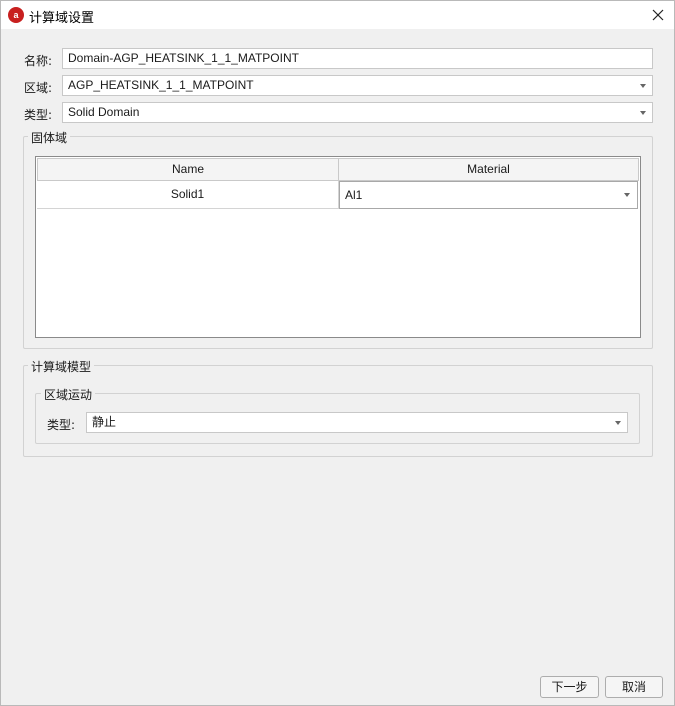 The height and width of the screenshot is (706, 675). I want to click on close-button, so click(658, 15).